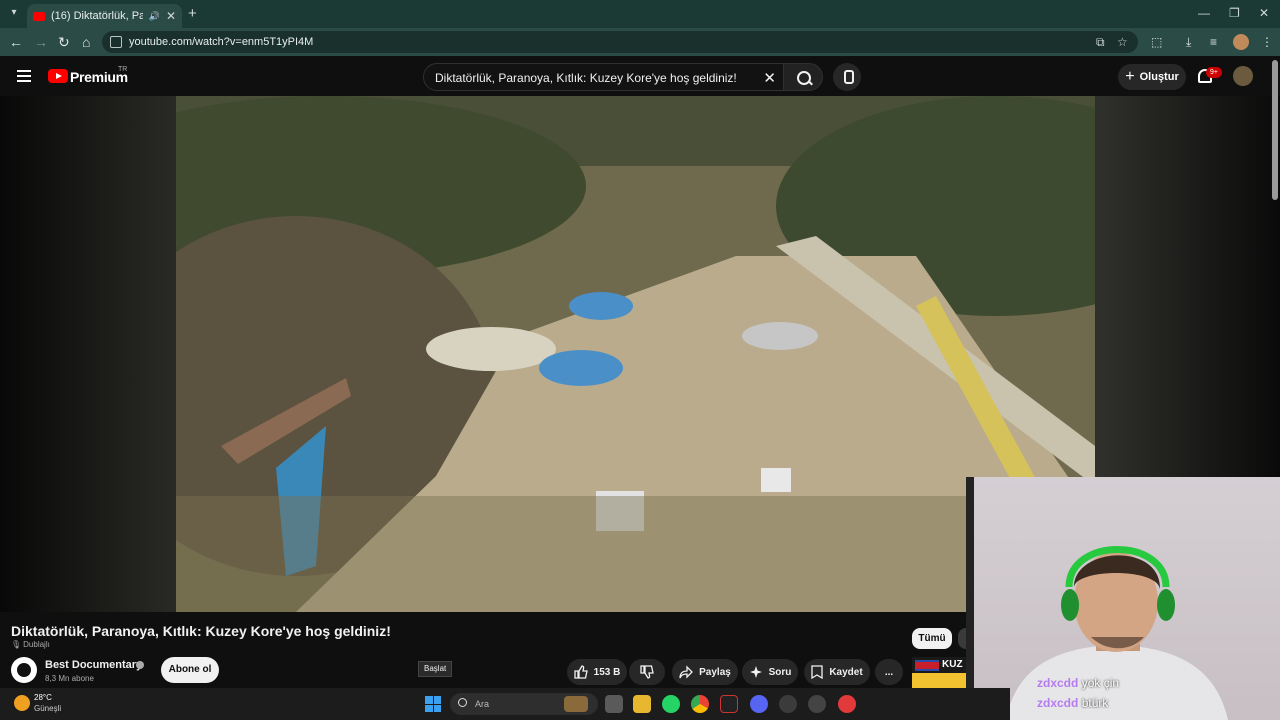 This screenshot has width=1280, height=720. I want to click on thumbnail-text: KUZ, so click(952, 664).